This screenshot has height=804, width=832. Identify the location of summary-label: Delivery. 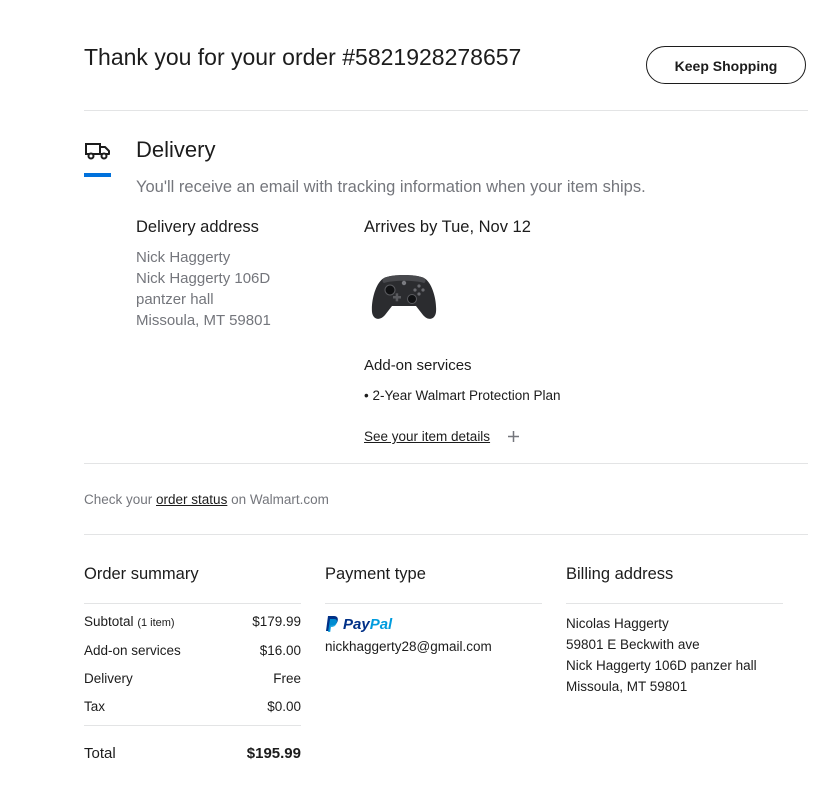
(108, 678).